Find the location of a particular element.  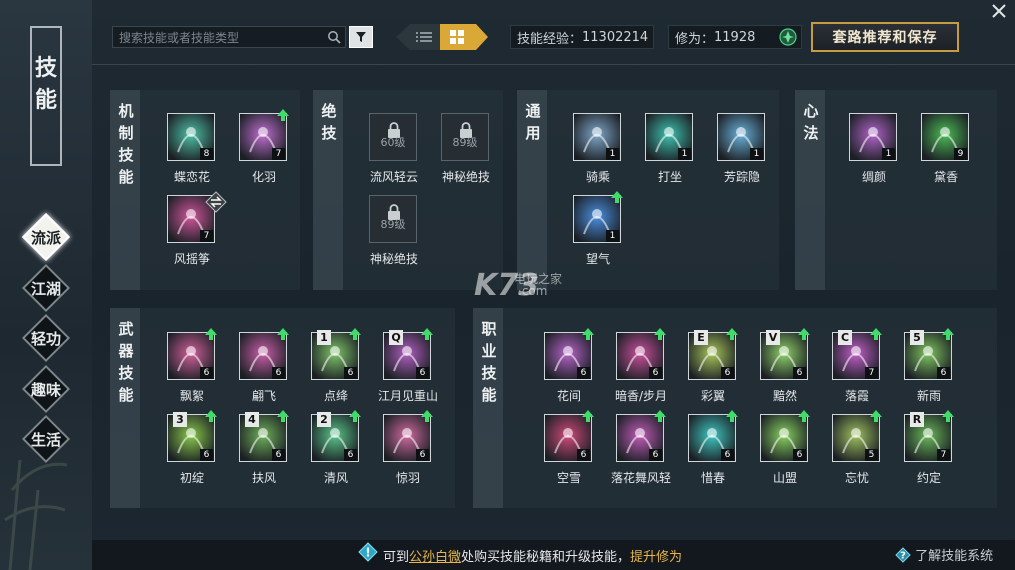

skill-class-8: 6 惜春 is located at coordinates (713, 452).